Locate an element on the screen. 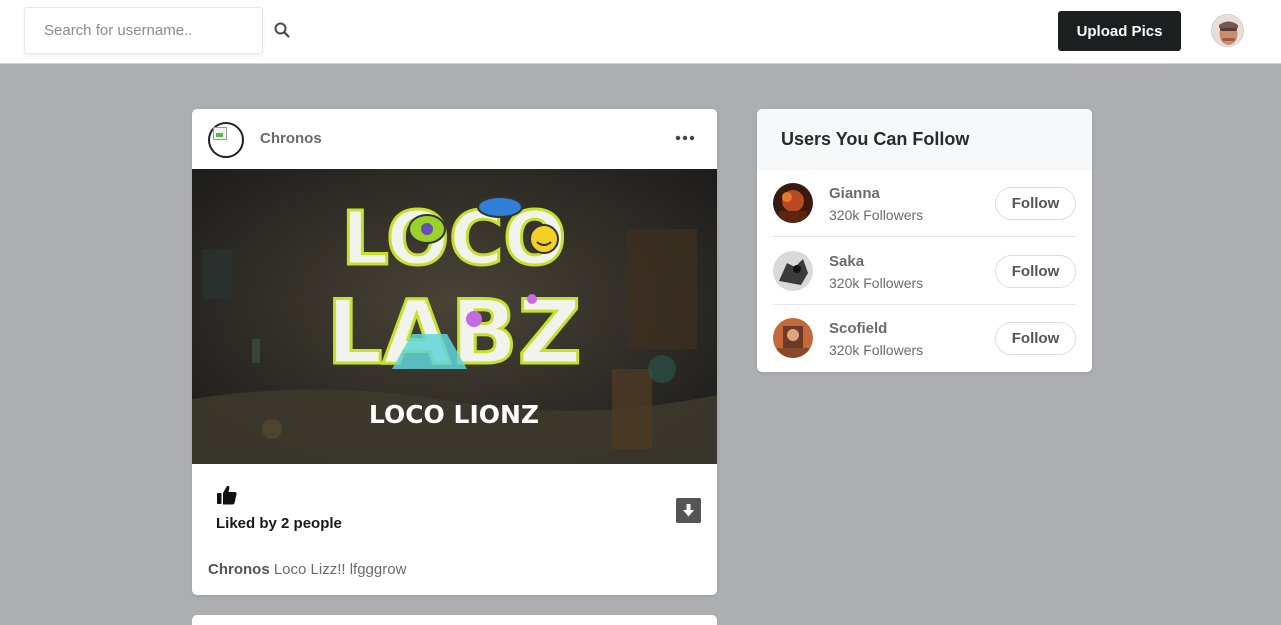  caption-username: Chronos is located at coordinates (239, 569).